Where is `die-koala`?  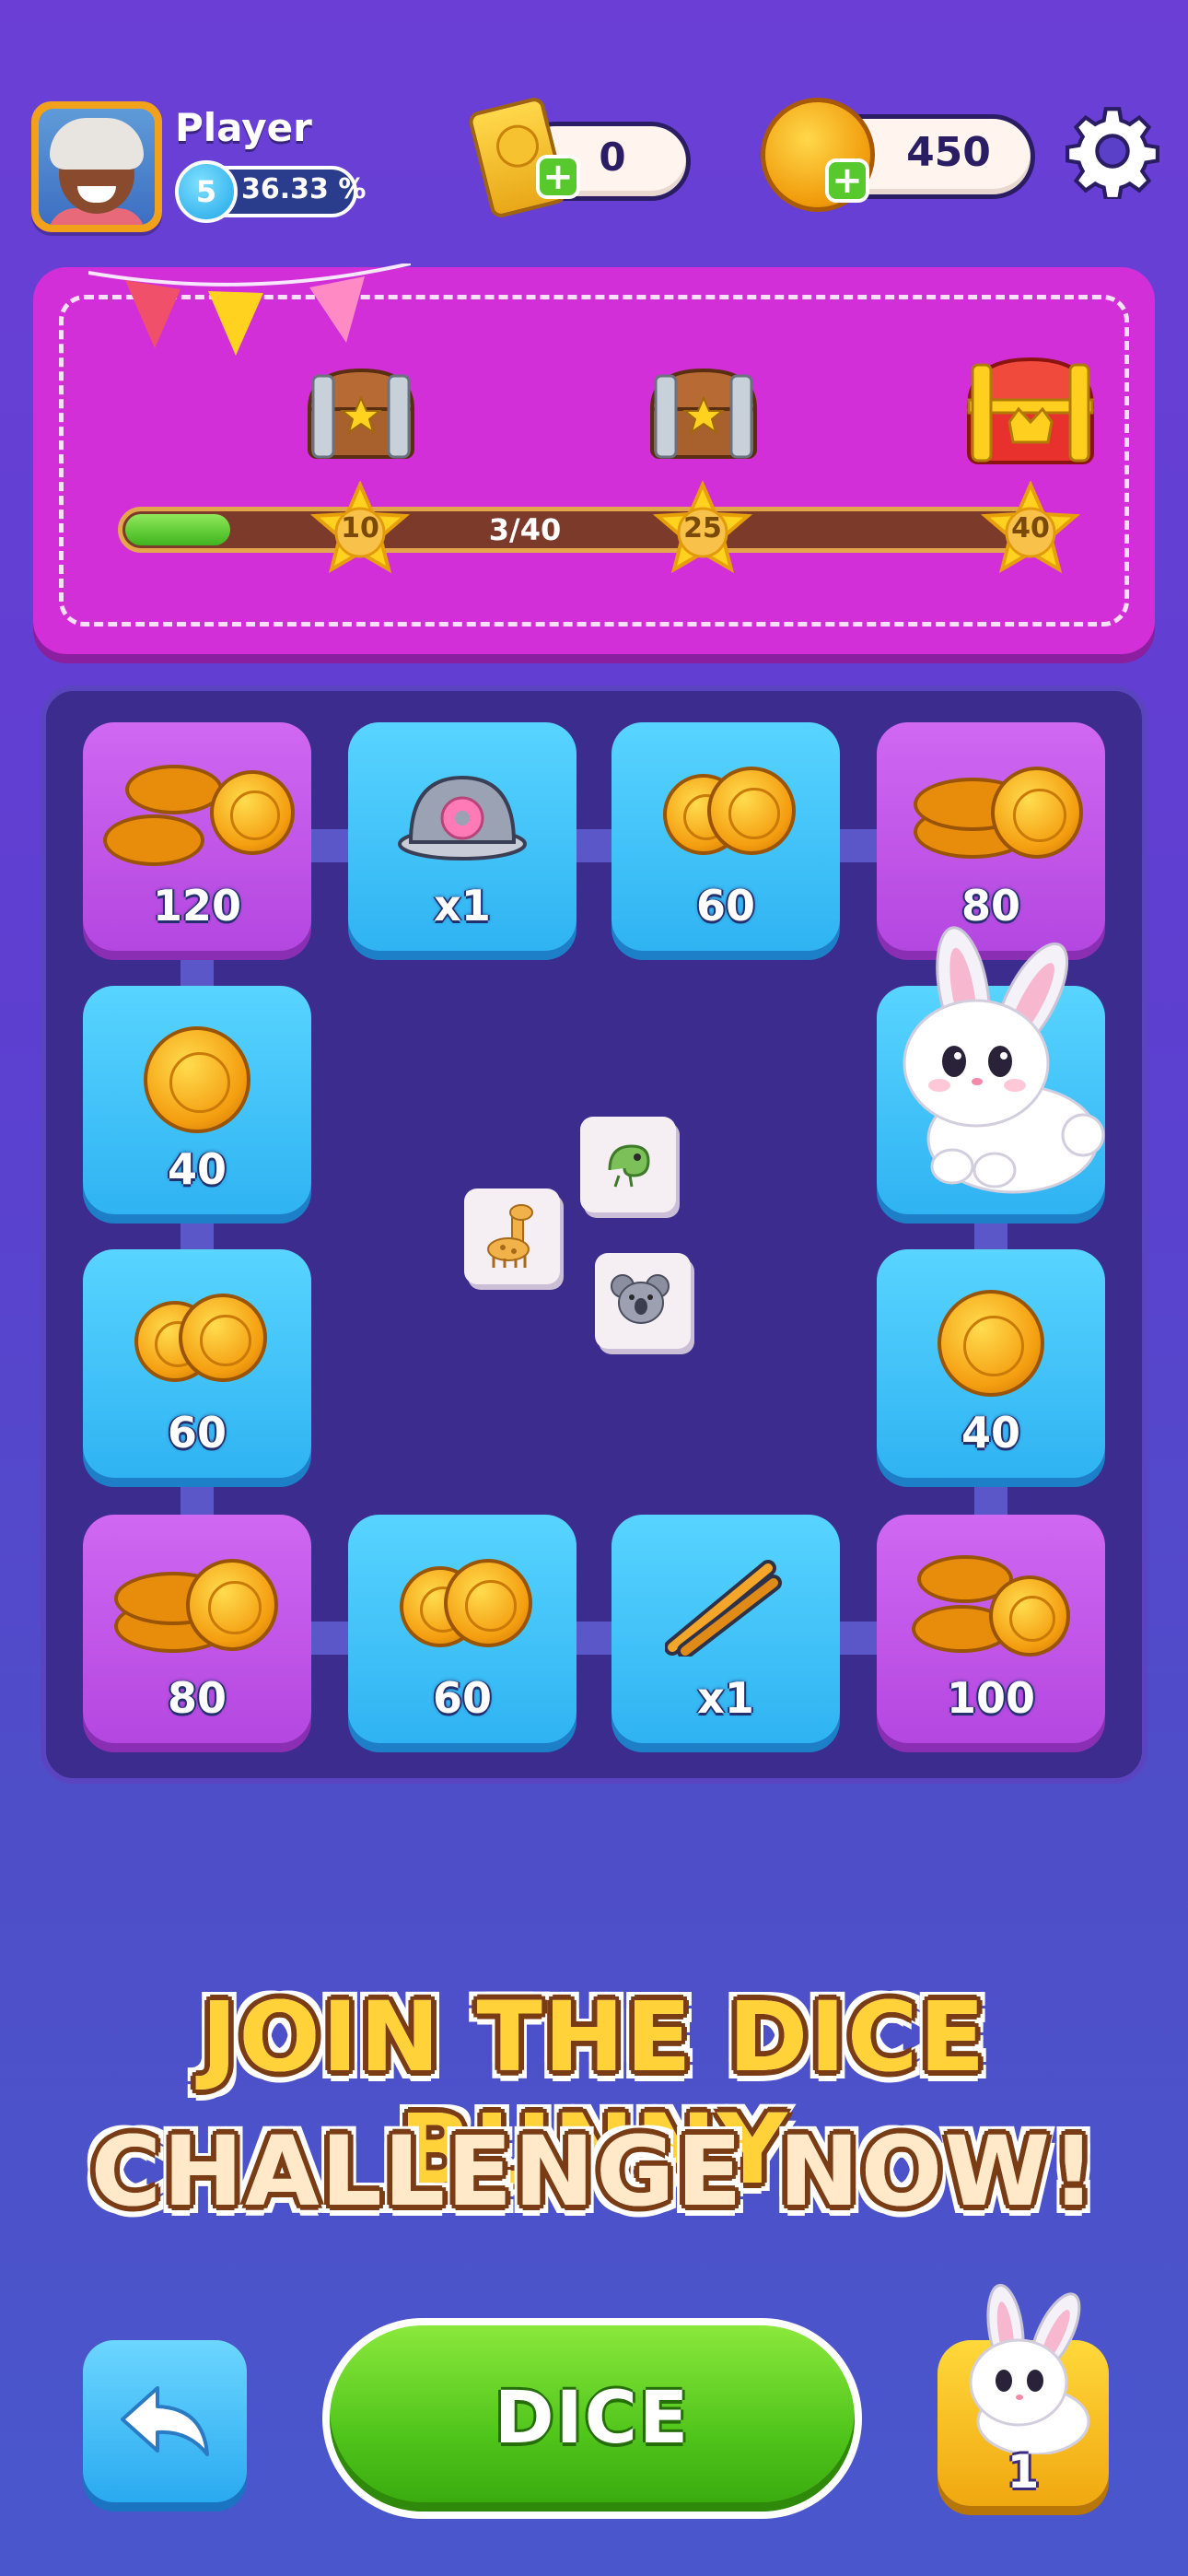
die-koala is located at coordinates (643, 1301).